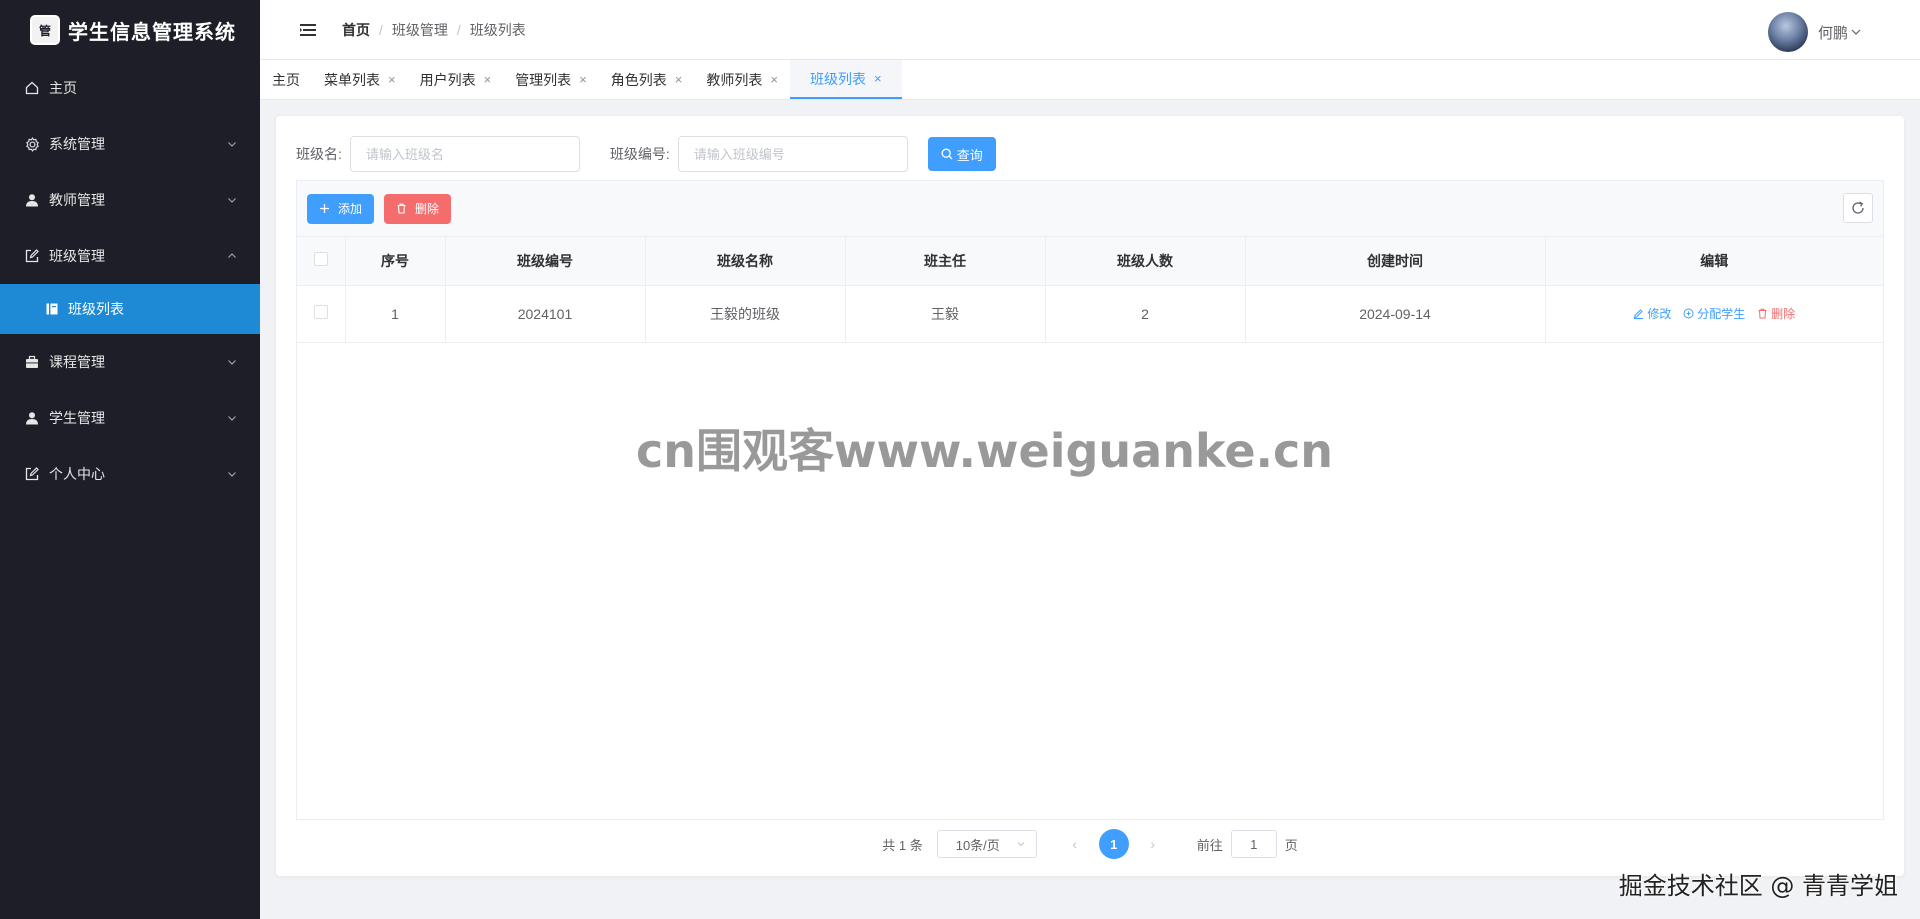 The width and height of the screenshot is (1920, 919). Describe the element at coordinates (1090, 844) in the screenshot. I see `pagination: 共 1 条 10条/页 ‹ 1 › 前往 页` at that location.